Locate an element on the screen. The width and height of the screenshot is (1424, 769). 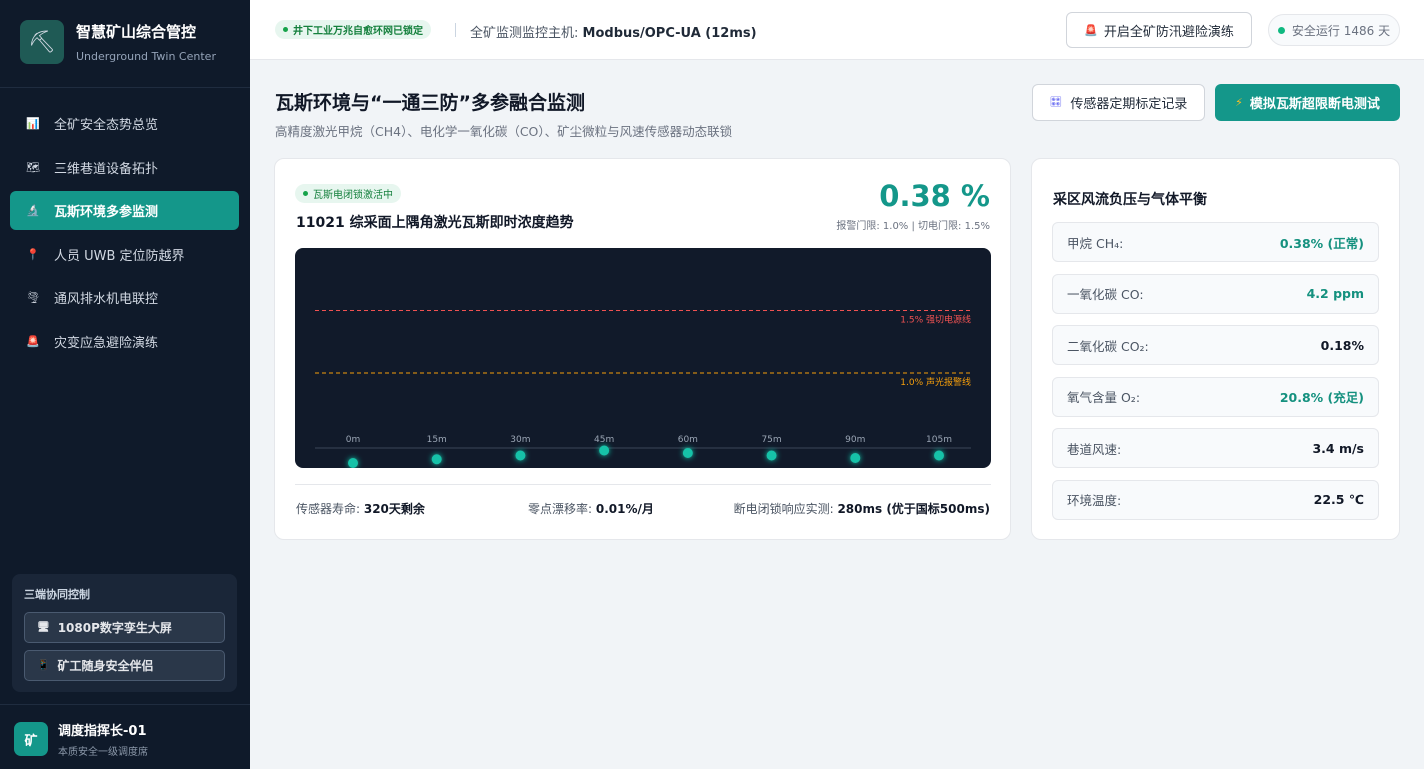
miner-companion-button: 📱 矿工随身安全伴侣 is located at coordinates (124, 665).